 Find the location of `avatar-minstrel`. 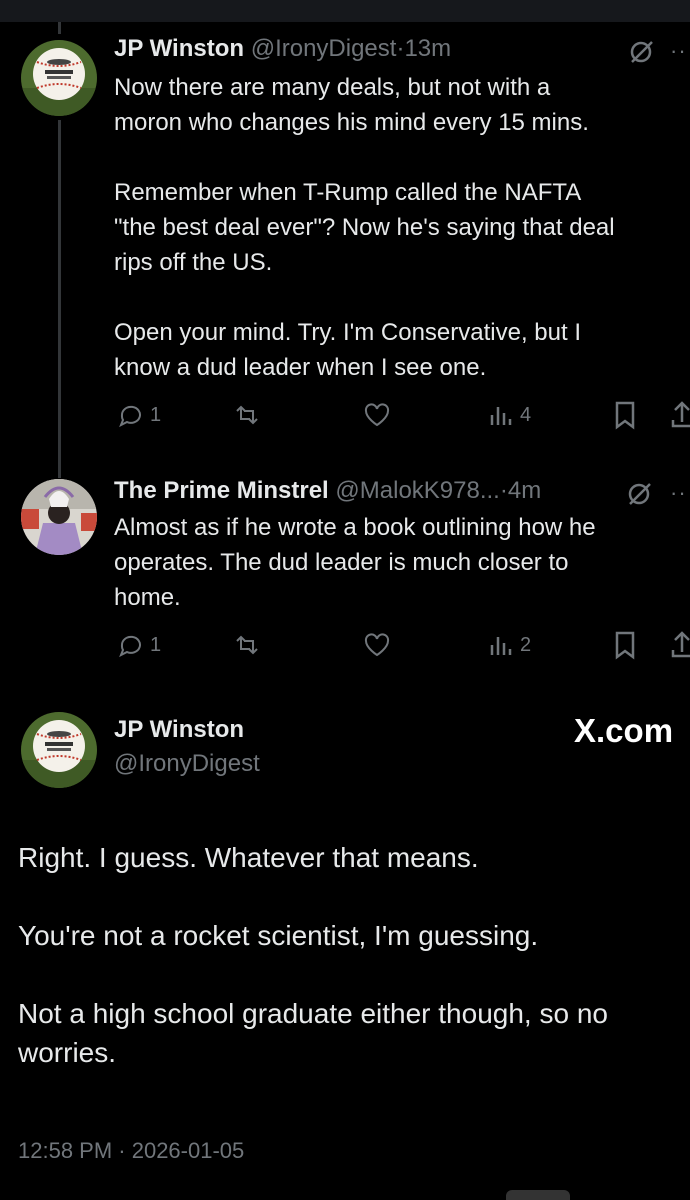

avatar-minstrel is located at coordinates (59, 517).